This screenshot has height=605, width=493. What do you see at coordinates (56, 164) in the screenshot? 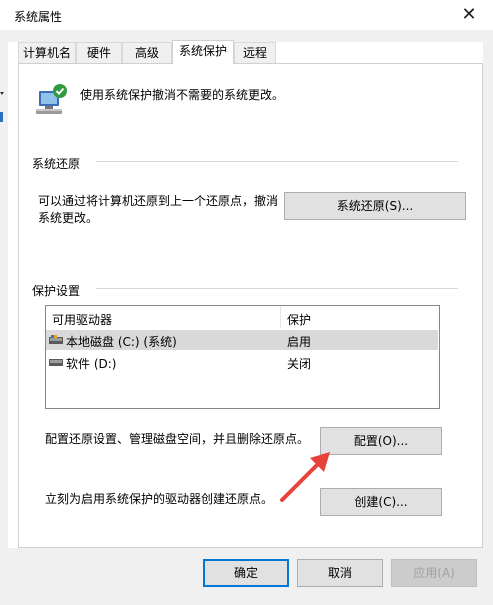
I see `system-restore-heading: 系统还原` at bounding box center [56, 164].